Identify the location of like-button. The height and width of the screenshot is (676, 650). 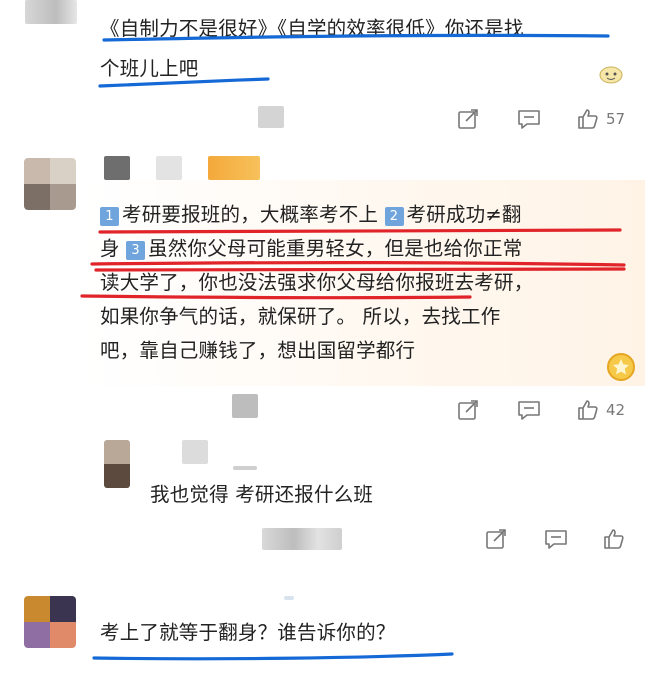
(614, 539).